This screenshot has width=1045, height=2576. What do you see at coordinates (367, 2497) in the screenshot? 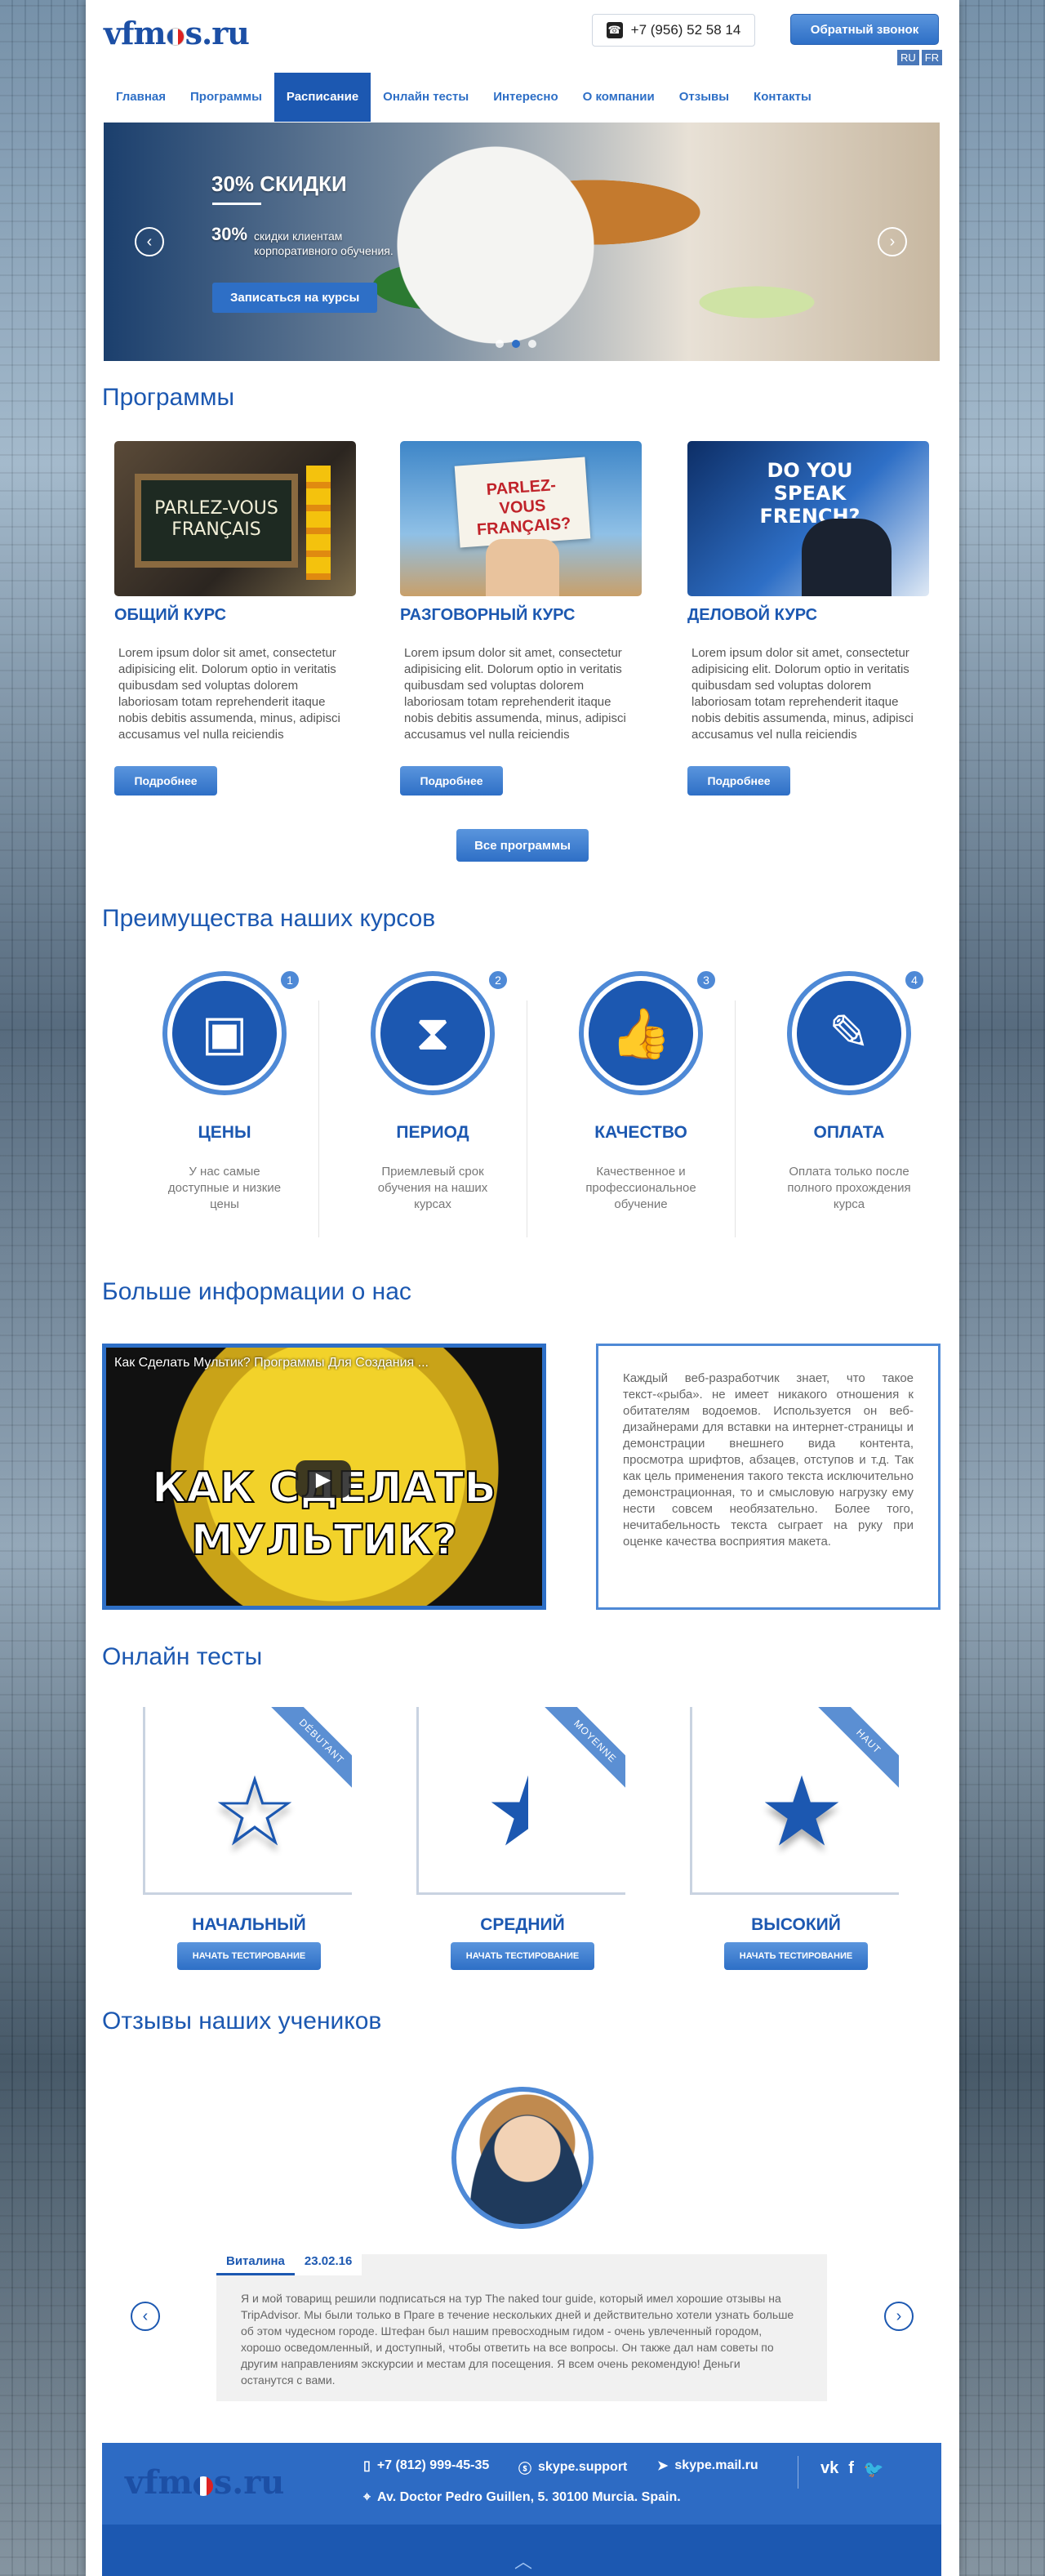
I see `map-pin-icon: ⌖` at bounding box center [367, 2497].